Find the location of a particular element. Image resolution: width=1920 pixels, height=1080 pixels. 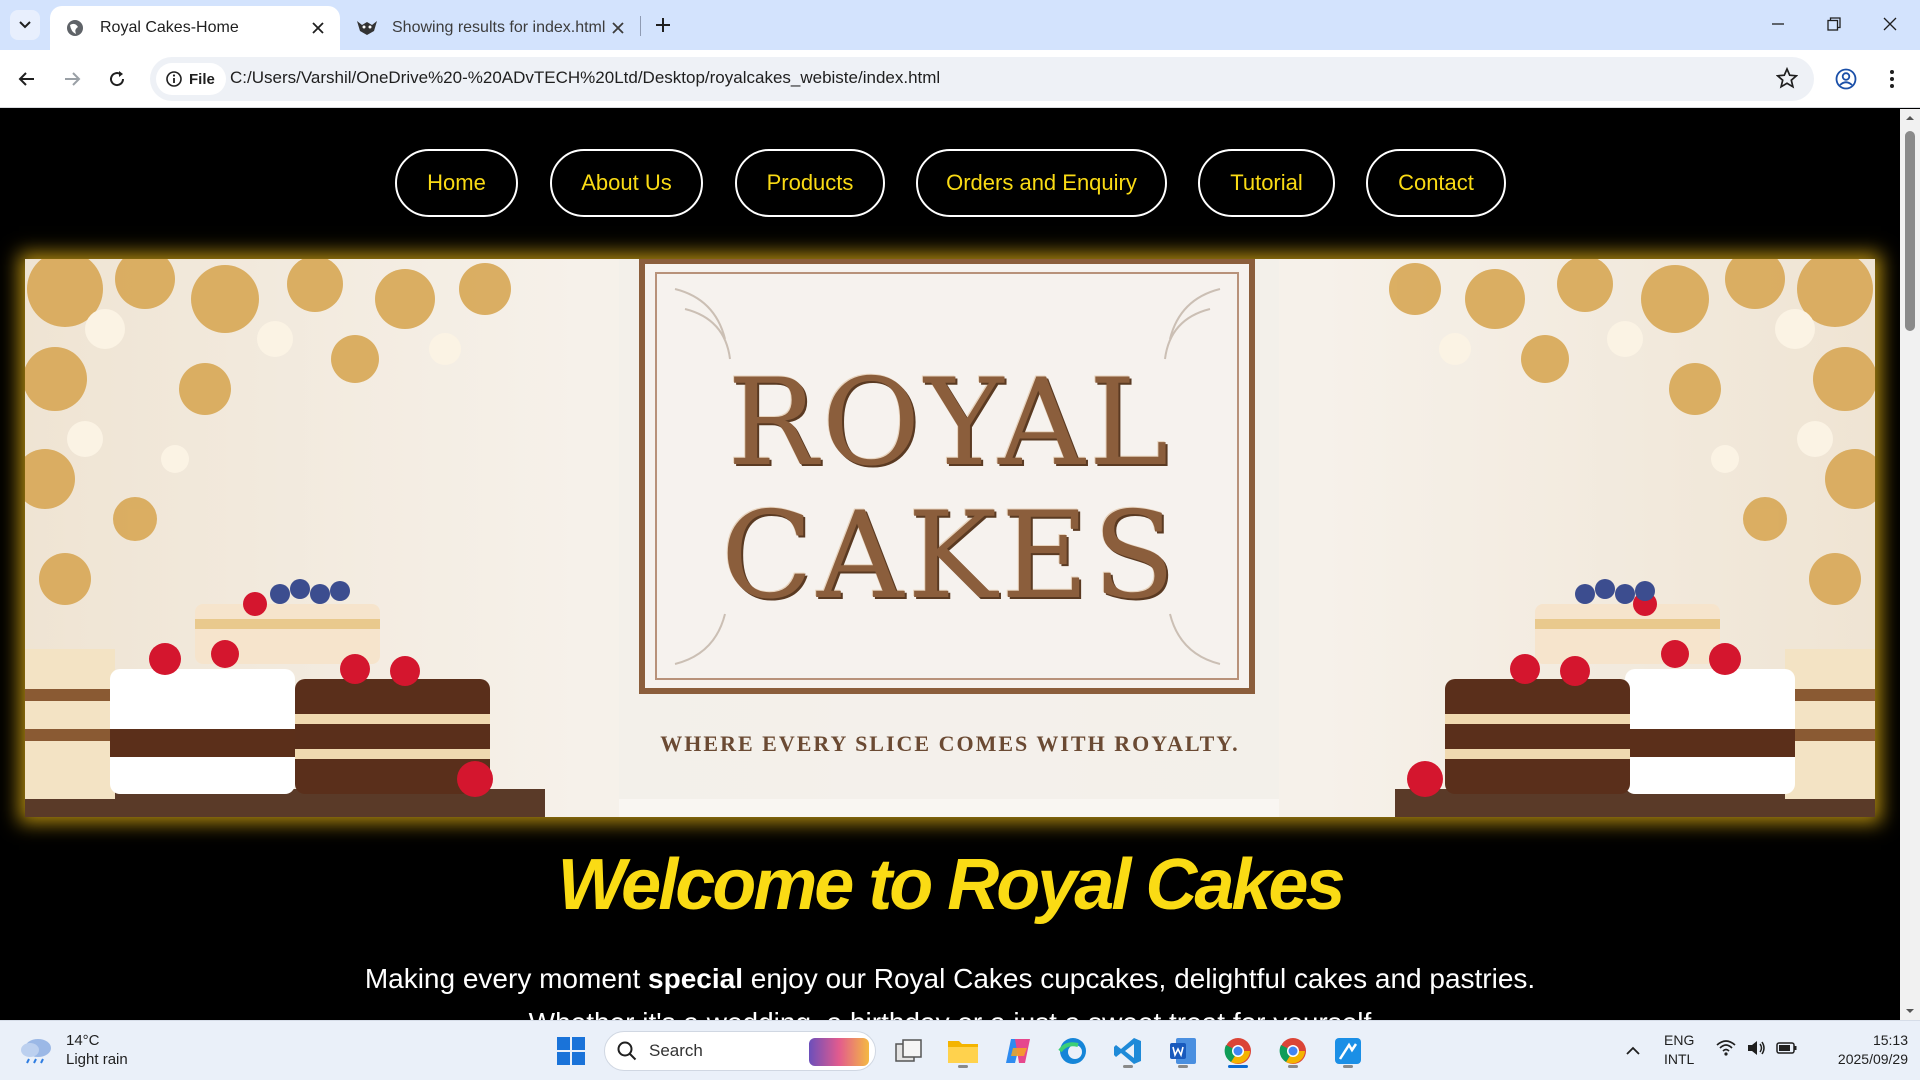

chrome-button is located at coordinates (1293, 1051).